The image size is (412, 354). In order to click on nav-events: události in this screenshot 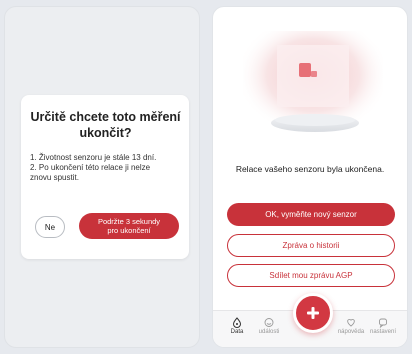, I will do `click(269, 326)`.